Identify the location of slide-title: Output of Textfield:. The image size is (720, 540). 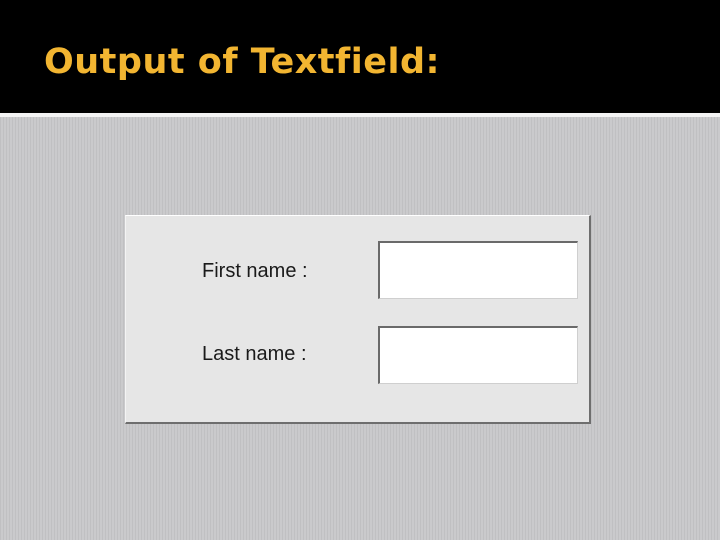
(242, 62).